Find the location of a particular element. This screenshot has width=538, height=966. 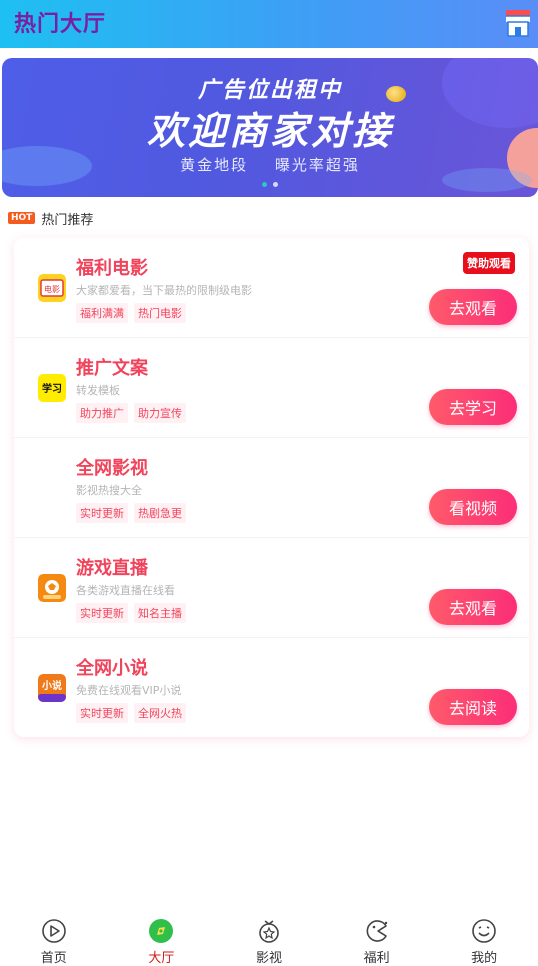

tab-mine: 我的 is located at coordinates (484, 940).